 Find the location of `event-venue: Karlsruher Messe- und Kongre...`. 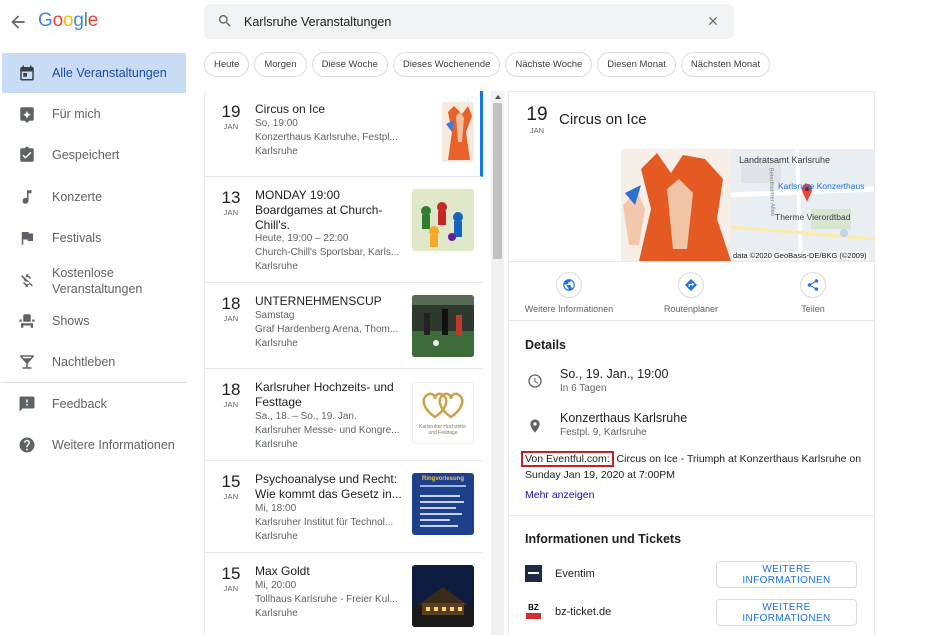

event-venue: Karlsruher Messe- und Kongre... is located at coordinates (327, 430).